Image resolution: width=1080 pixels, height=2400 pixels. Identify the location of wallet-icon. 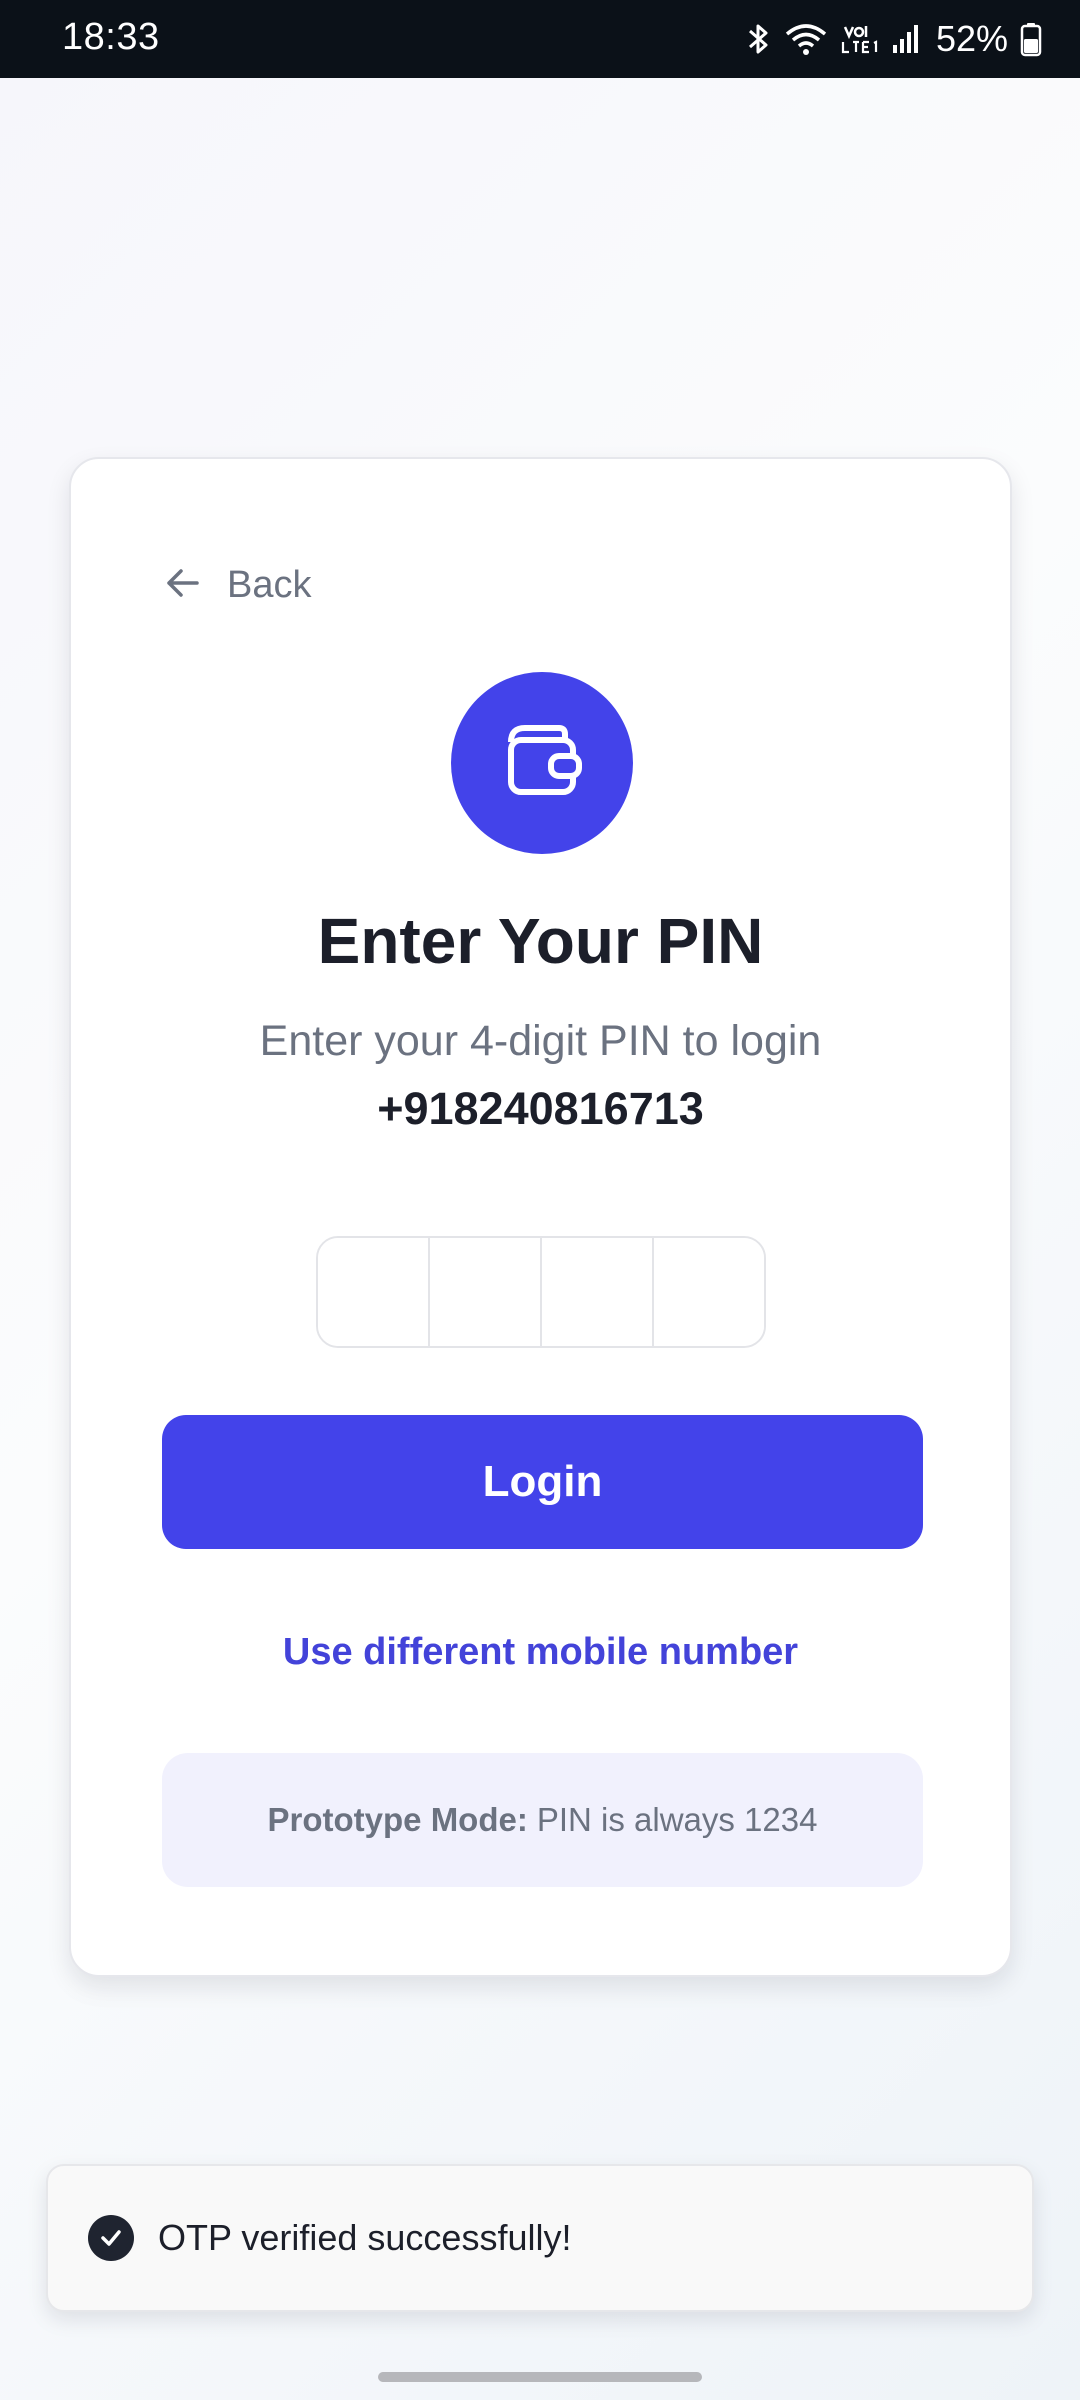
(542, 763).